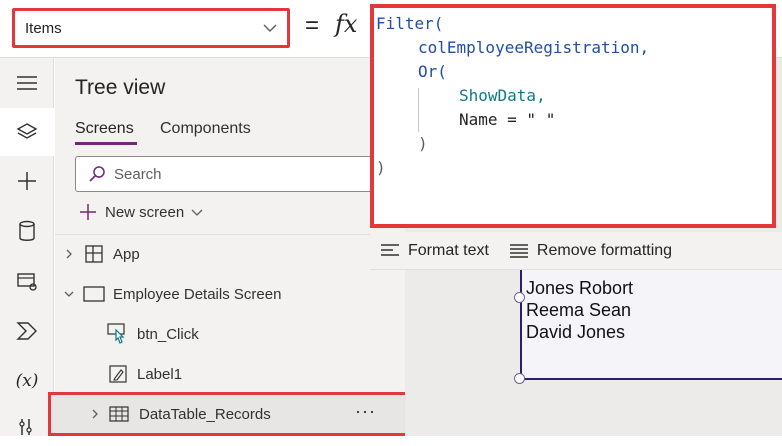 The height and width of the screenshot is (446, 782). Describe the element at coordinates (27, 83) in the screenshot. I see `hamburger-menu-icon` at that location.